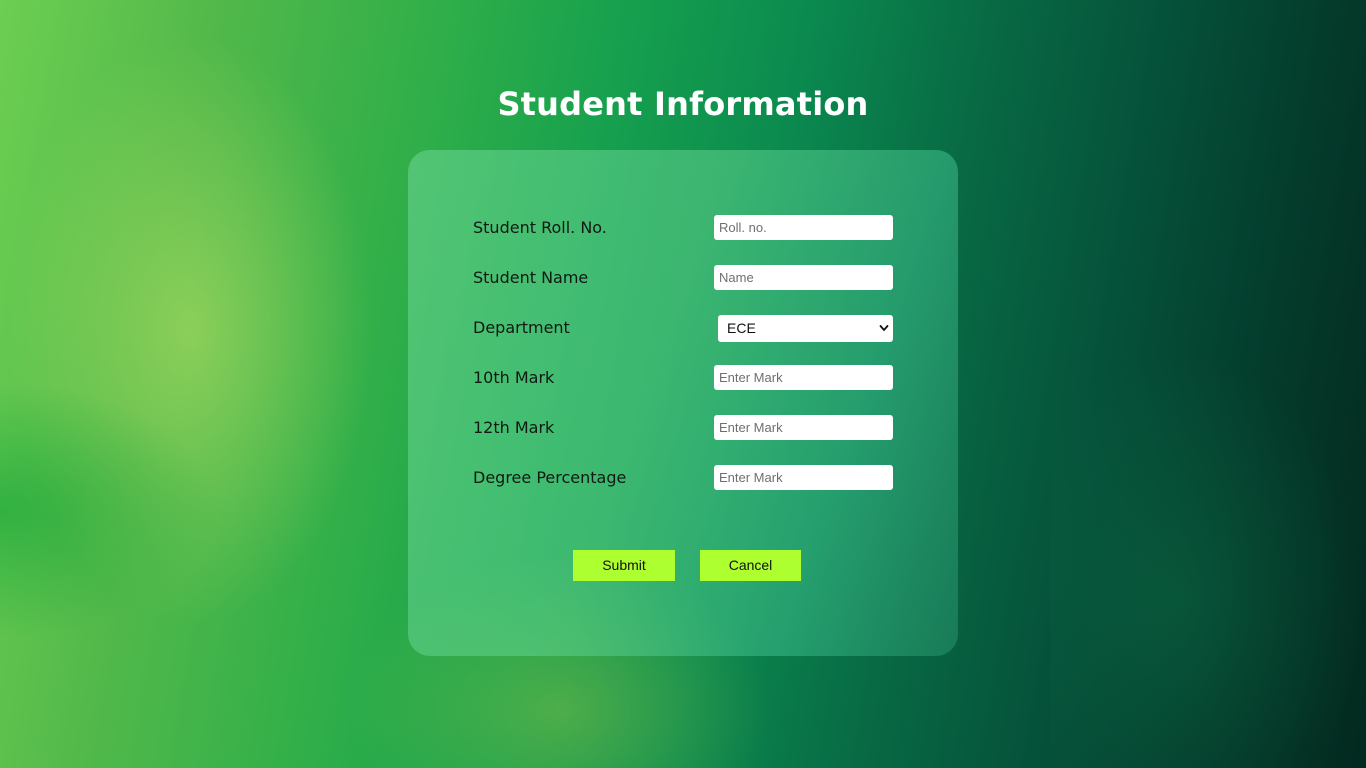 This screenshot has height=768, width=1366. What do you see at coordinates (803, 227) in the screenshot?
I see `roll-no-input` at bounding box center [803, 227].